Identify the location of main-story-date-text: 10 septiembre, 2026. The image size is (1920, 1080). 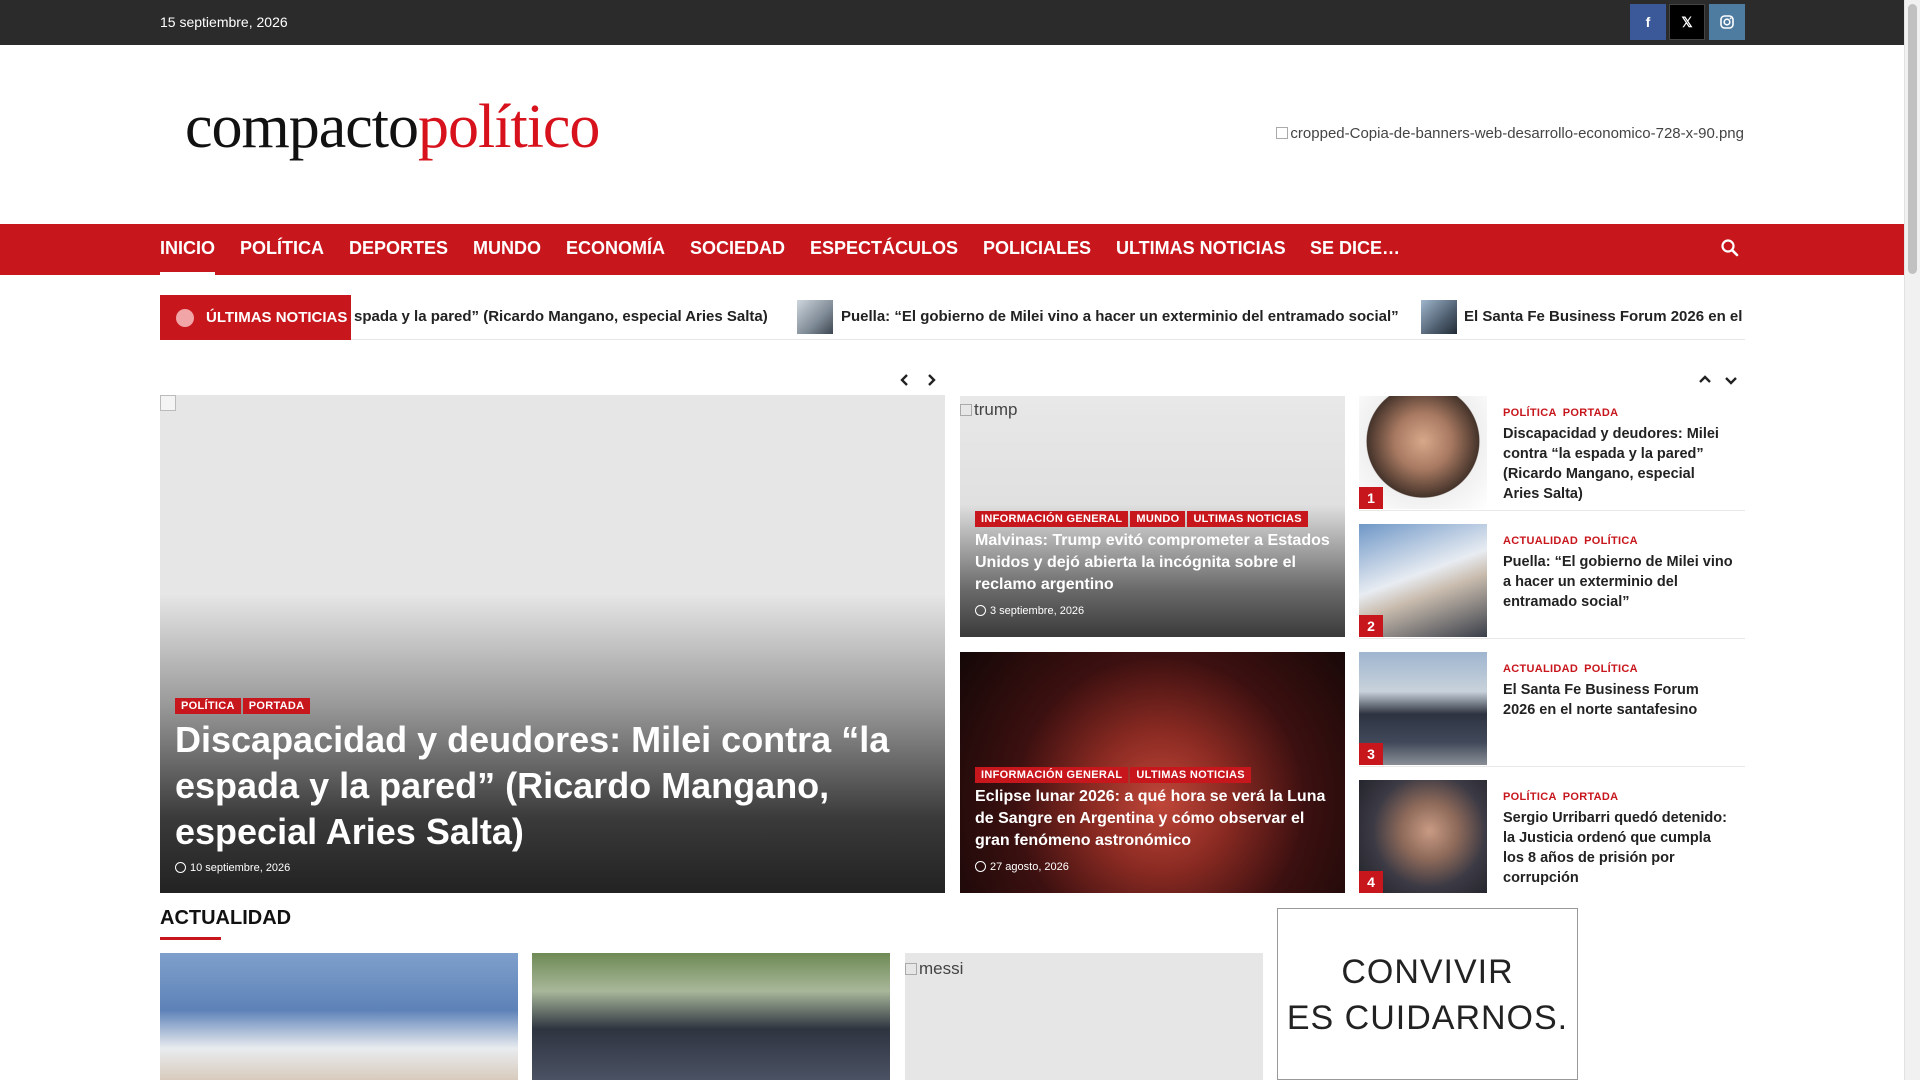
(240, 868).